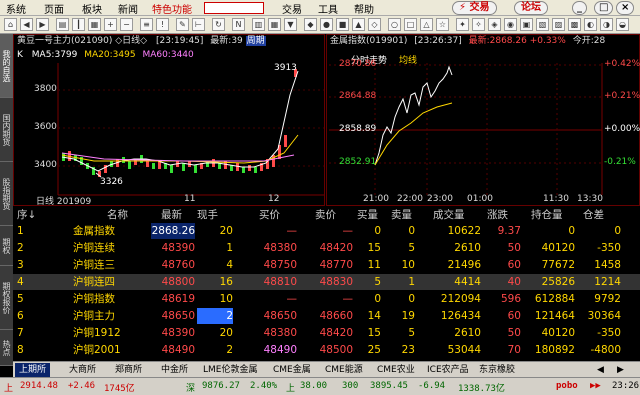 Image resolution: width=640 pixels, height=395 pixels. I want to click on menu-system: 系统, so click(16, 8).